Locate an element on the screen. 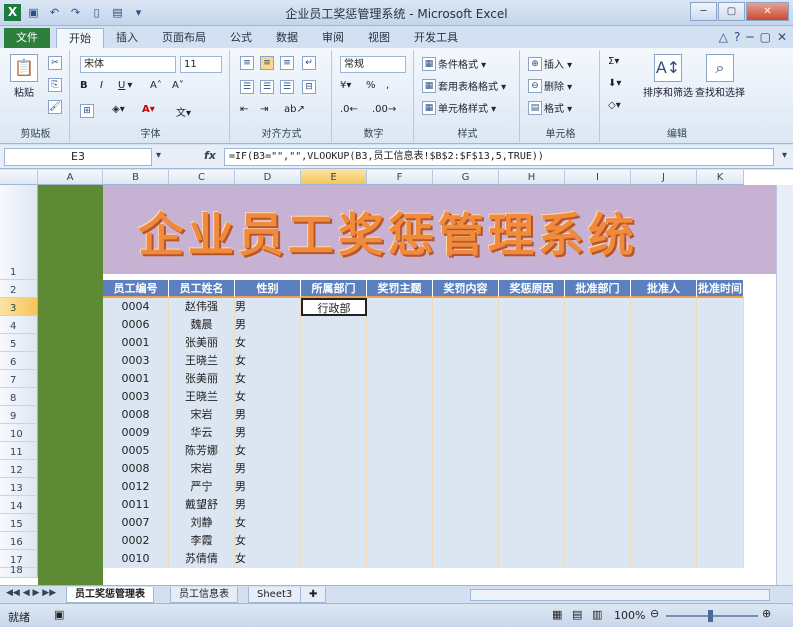 The height and width of the screenshot is (627, 793). tab-data: 数据 is located at coordinates (287, 38).